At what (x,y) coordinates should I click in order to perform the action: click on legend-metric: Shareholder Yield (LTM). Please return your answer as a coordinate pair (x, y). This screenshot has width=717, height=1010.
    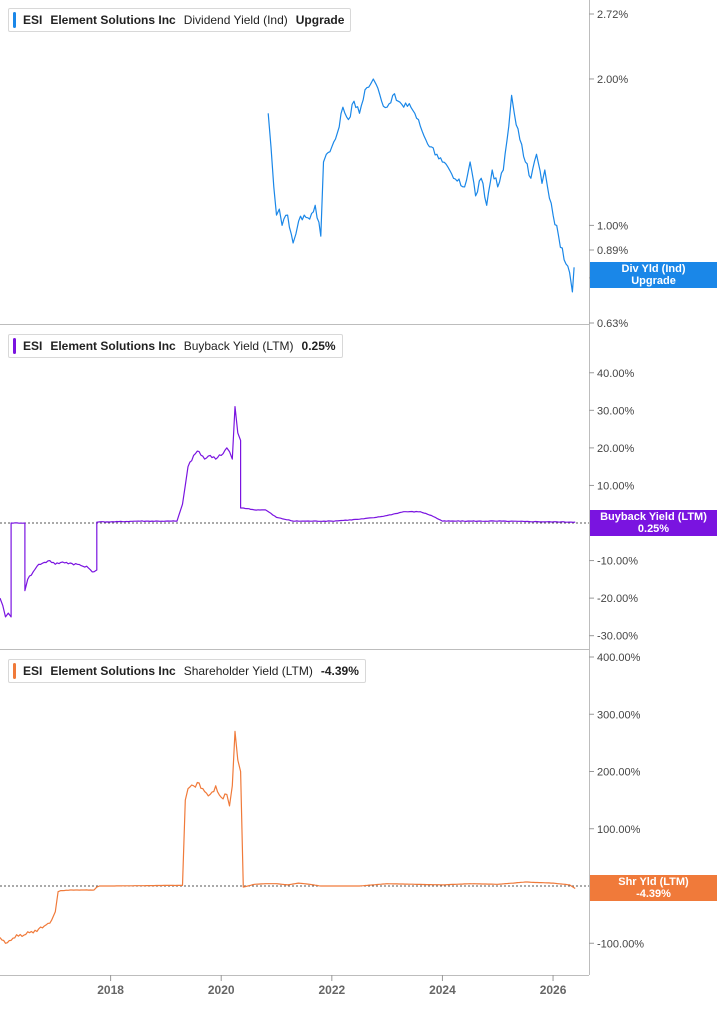
    Looking at the image, I should click on (248, 671).